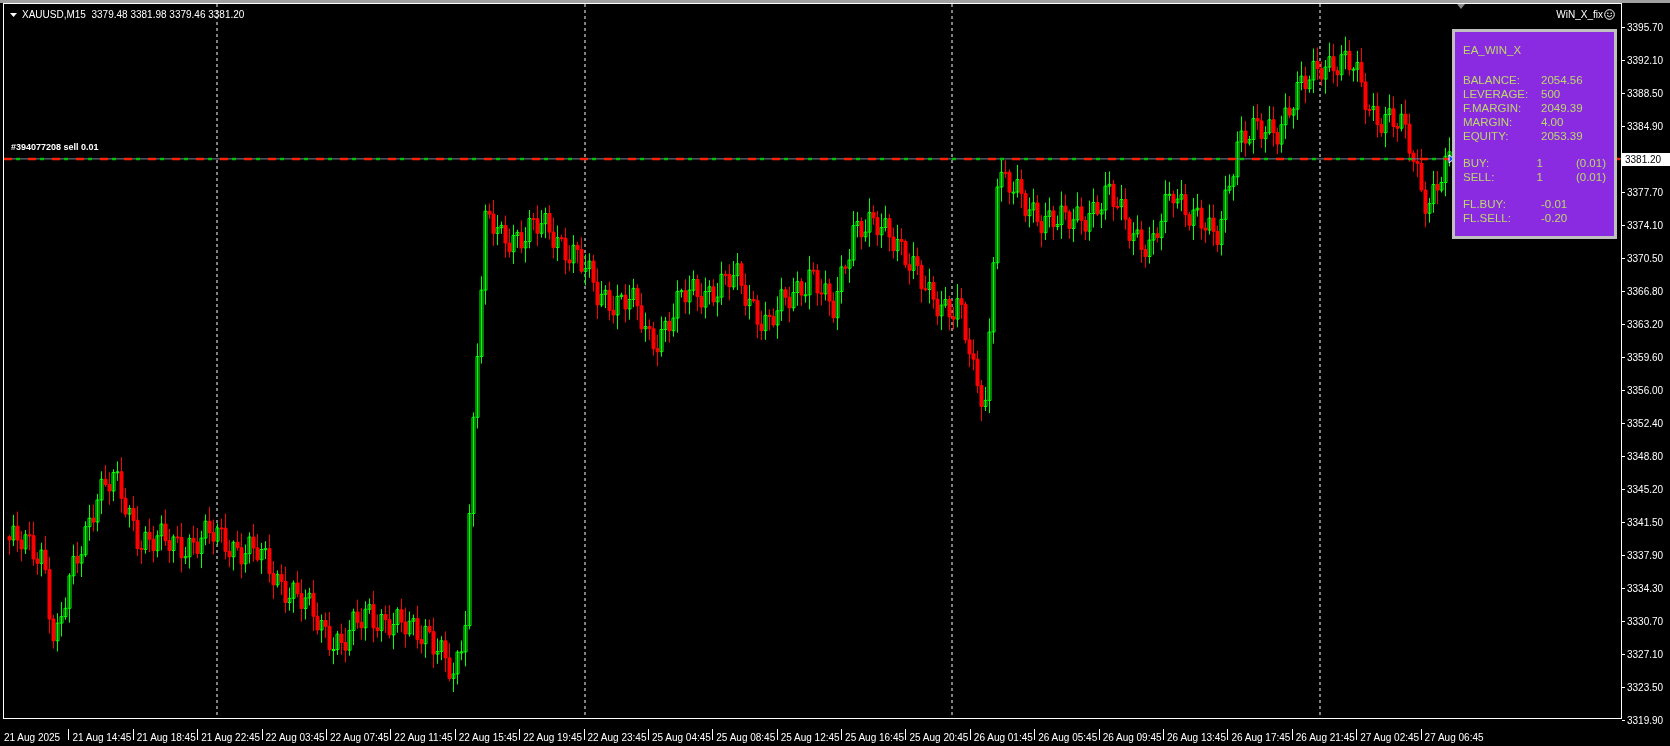  What do you see at coordinates (1646, 126) in the screenshot?
I see `price-label: 3384.90` at bounding box center [1646, 126].